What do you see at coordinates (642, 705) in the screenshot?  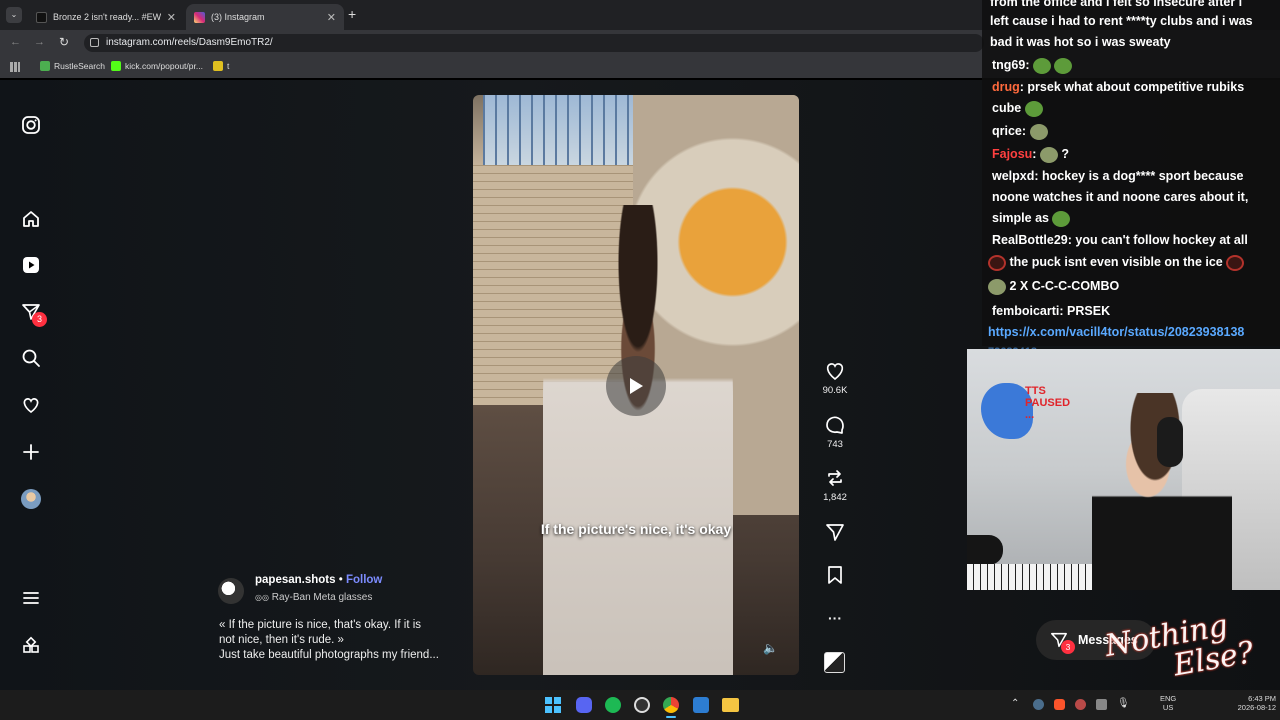 I see `obs-icon` at bounding box center [642, 705].